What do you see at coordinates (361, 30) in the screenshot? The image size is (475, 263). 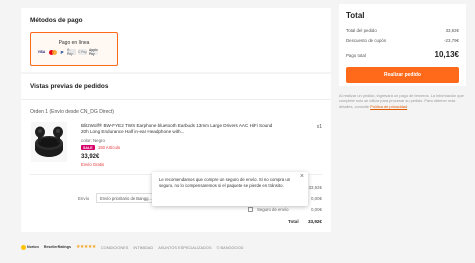 I see `order-total-label: Total del pedido` at bounding box center [361, 30].